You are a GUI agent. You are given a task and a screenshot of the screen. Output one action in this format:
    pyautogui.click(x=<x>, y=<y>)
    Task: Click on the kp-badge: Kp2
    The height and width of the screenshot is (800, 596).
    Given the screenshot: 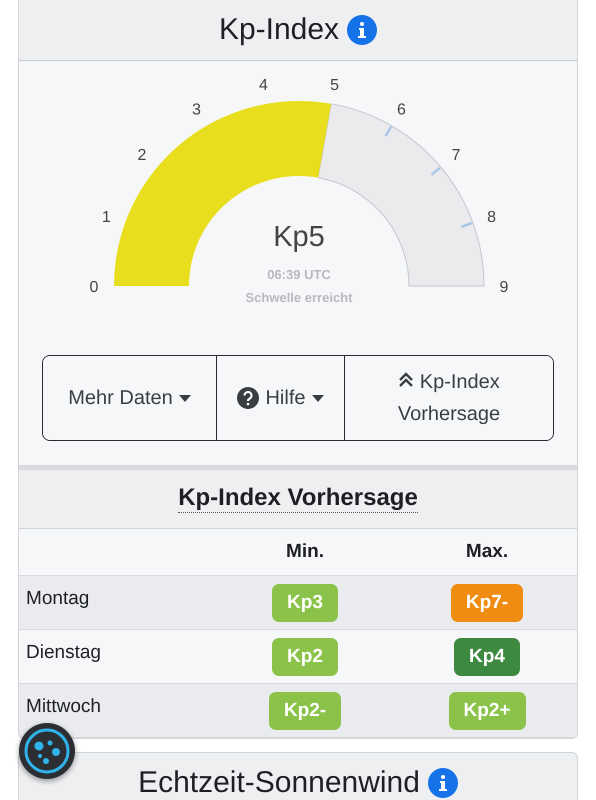 What is the action you would take?
    pyautogui.click(x=305, y=657)
    